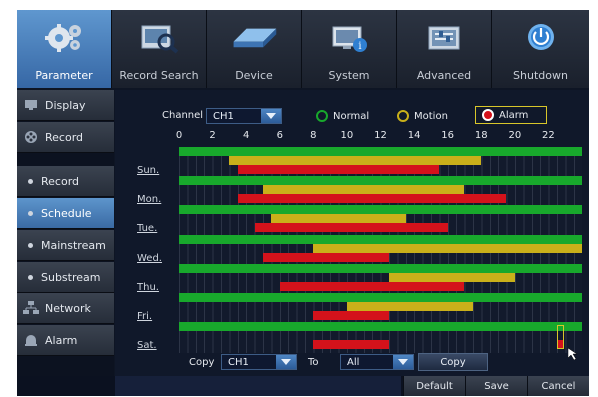 Image resolution: width=598 pixels, height=397 pixels. Describe the element at coordinates (254, 37) in the screenshot. I see `hard-drive-icon` at that location.